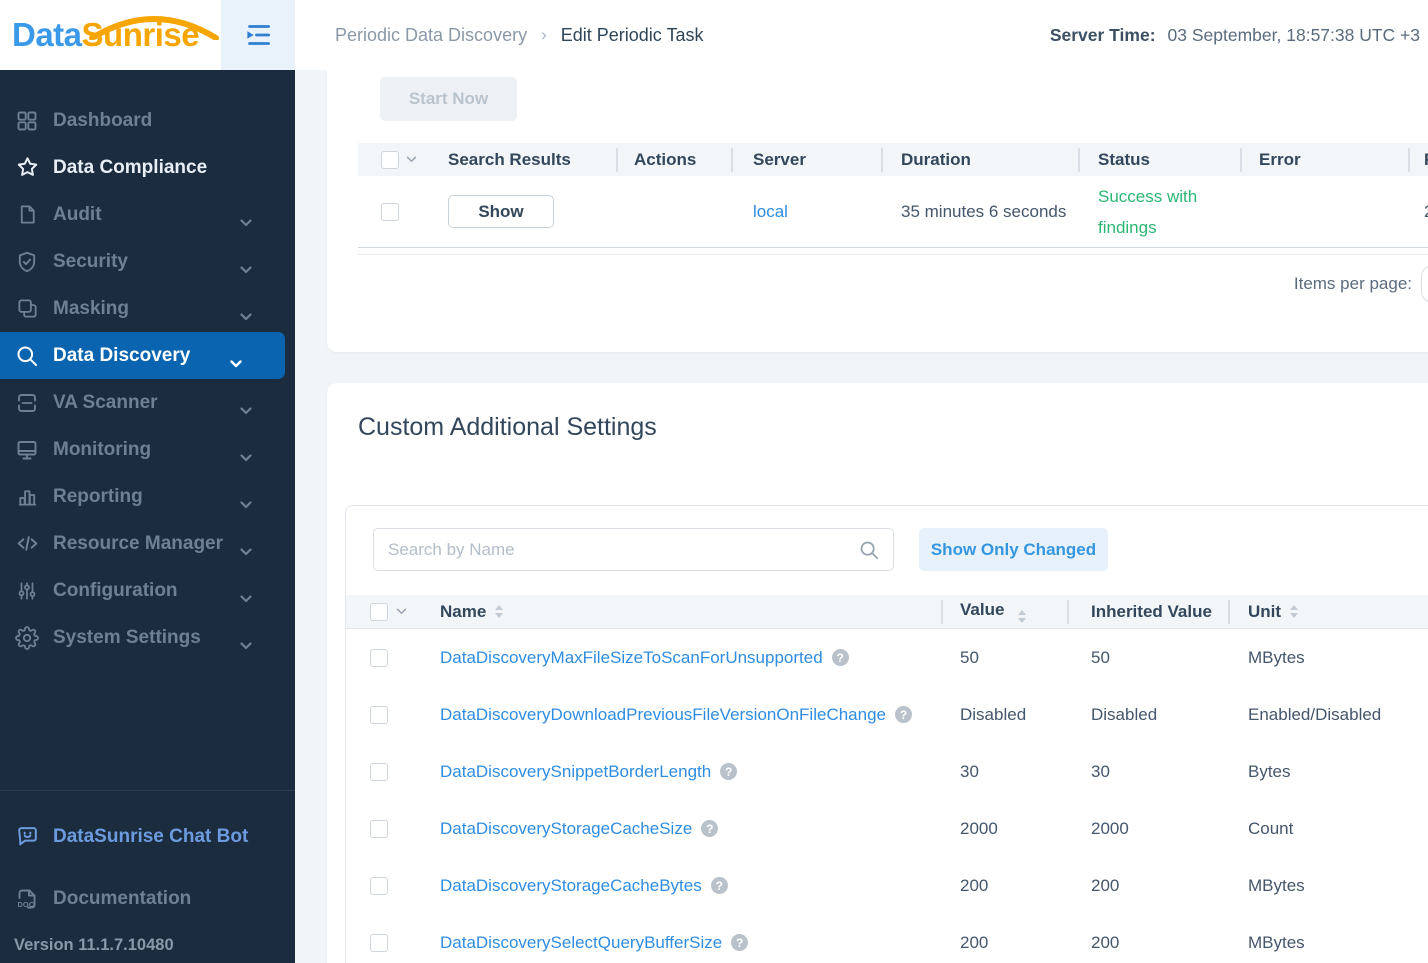 Image resolution: width=1428 pixels, height=963 pixels. Describe the element at coordinates (969, 771) in the screenshot. I see `value-cell: 30` at that location.